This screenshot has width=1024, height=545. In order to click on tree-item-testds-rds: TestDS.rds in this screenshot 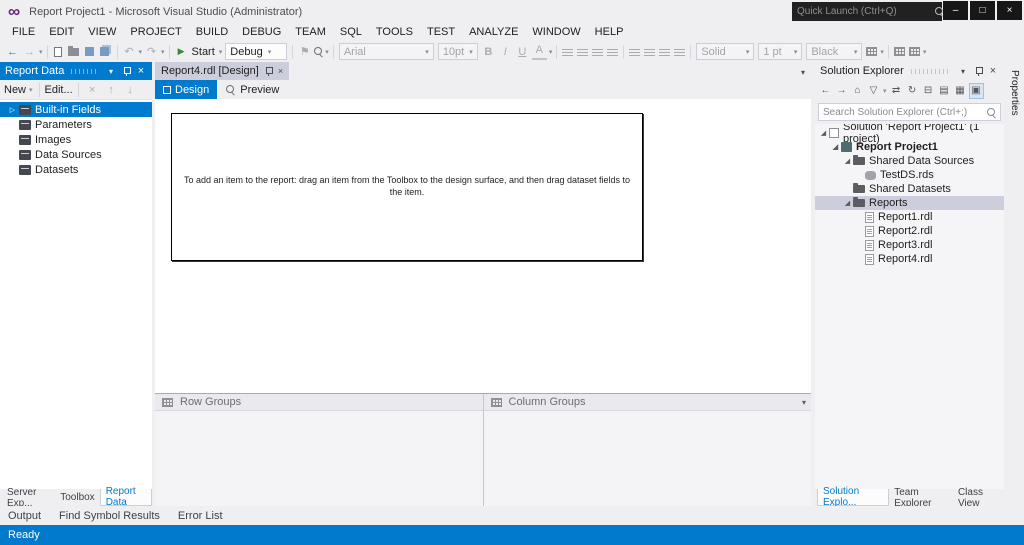, I will do `click(909, 175)`.